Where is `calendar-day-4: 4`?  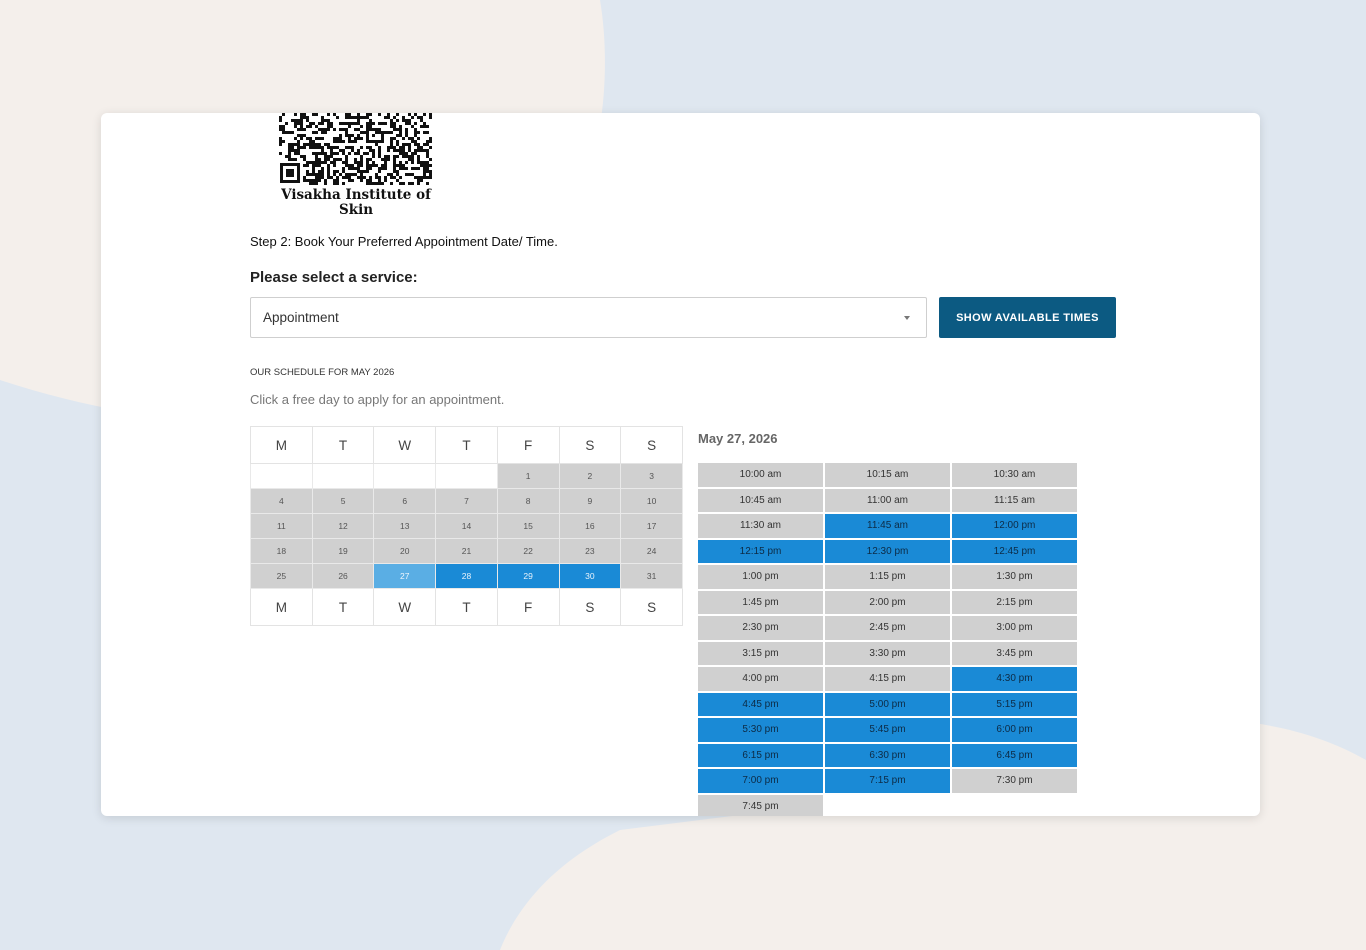 calendar-day-4: 4 is located at coordinates (281, 501).